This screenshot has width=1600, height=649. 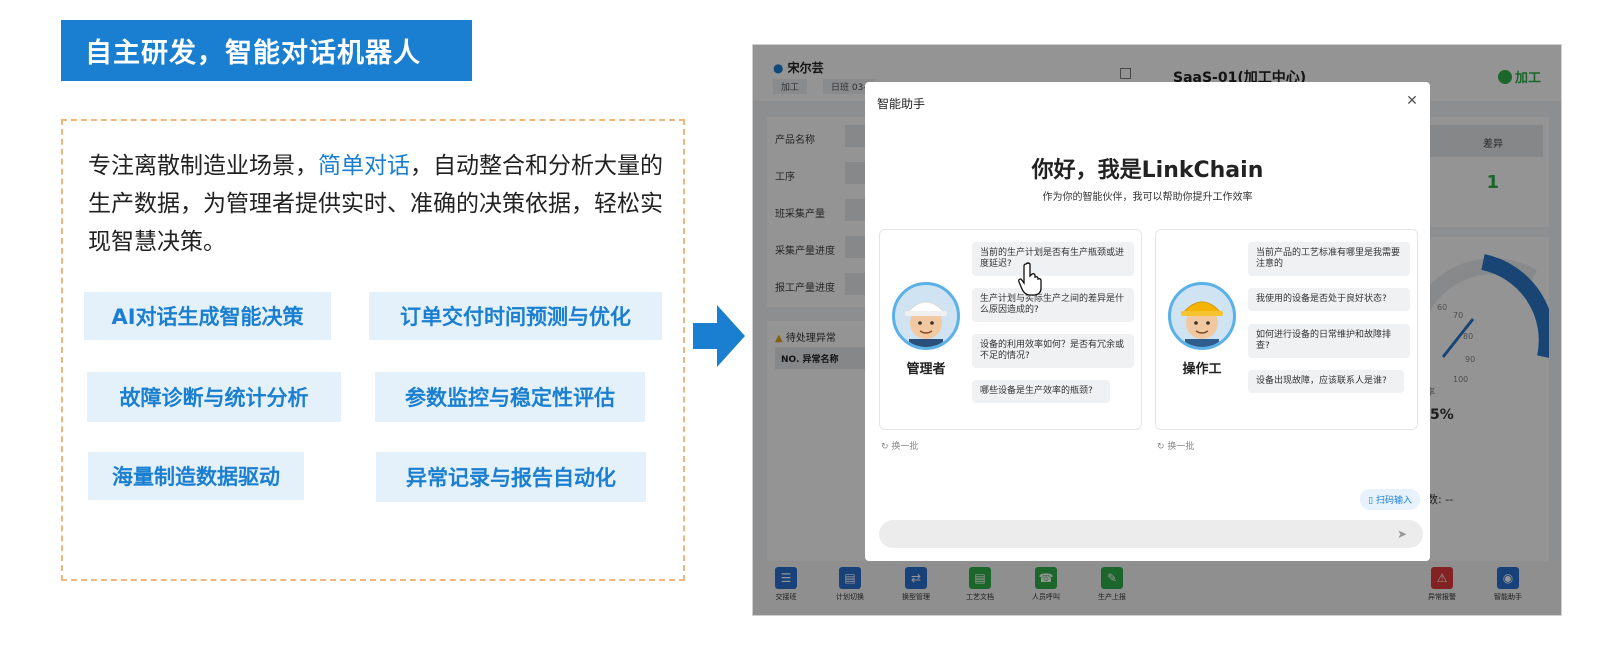 I want to click on manager-question-1: 当前的生产计划是否有生产瓶颈或进度延迟?, so click(x=1053, y=259).